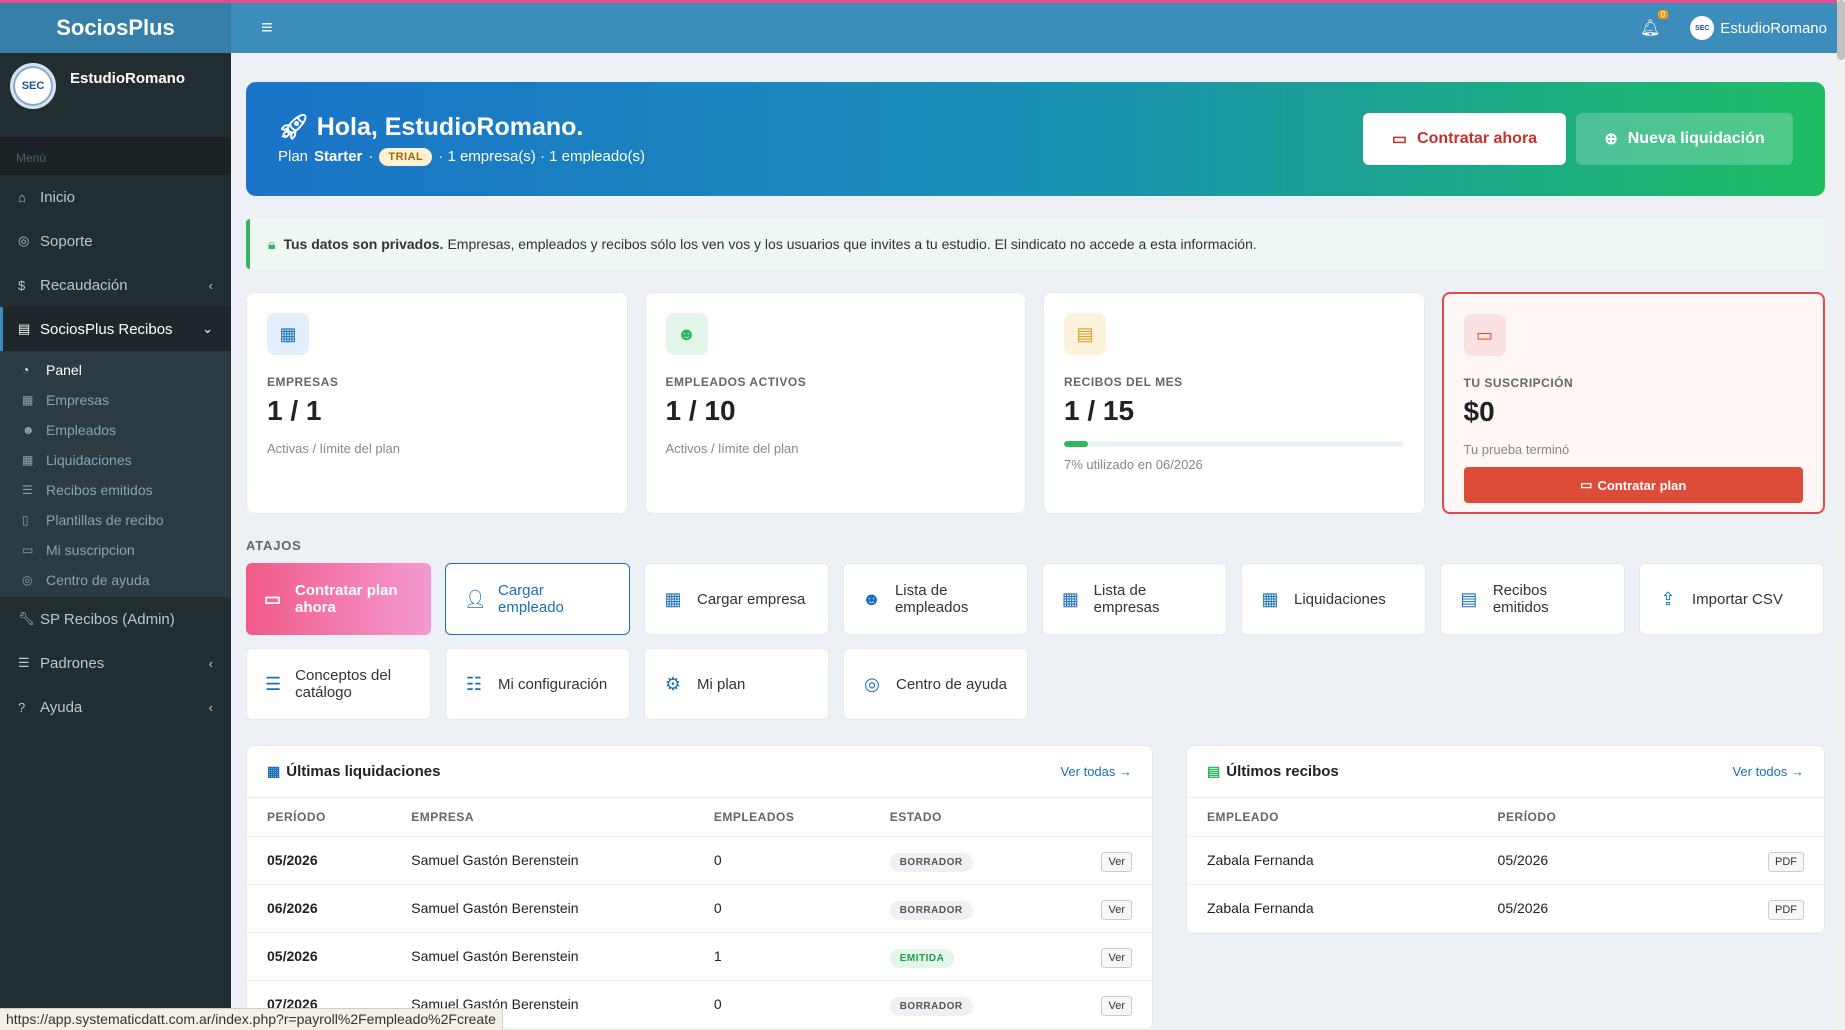  I want to click on table-row: Zabala Fernanda 05/2026 PDF, so click(1505, 908).